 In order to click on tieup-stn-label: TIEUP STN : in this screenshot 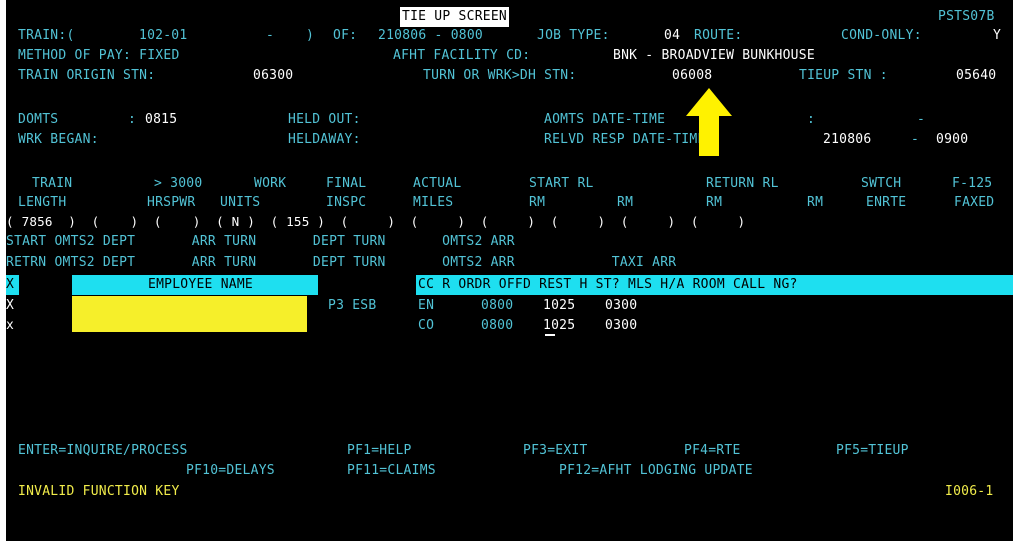, I will do `click(843, 75)`.